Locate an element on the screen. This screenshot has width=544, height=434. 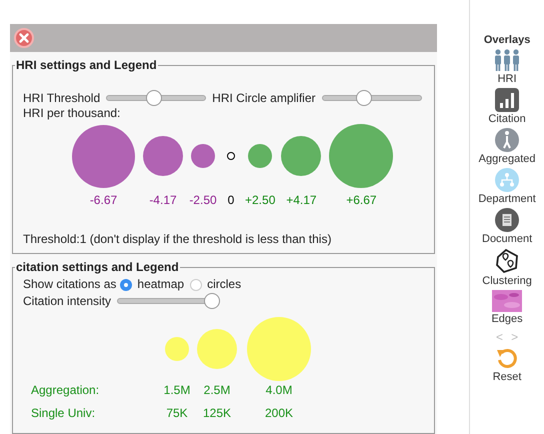
overlay-button: Edges is located at coordinates (507, 308).